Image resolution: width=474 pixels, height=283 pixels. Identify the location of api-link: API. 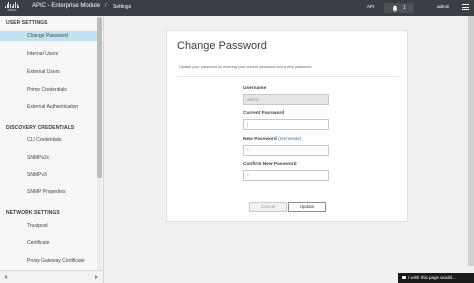
(370, 6).